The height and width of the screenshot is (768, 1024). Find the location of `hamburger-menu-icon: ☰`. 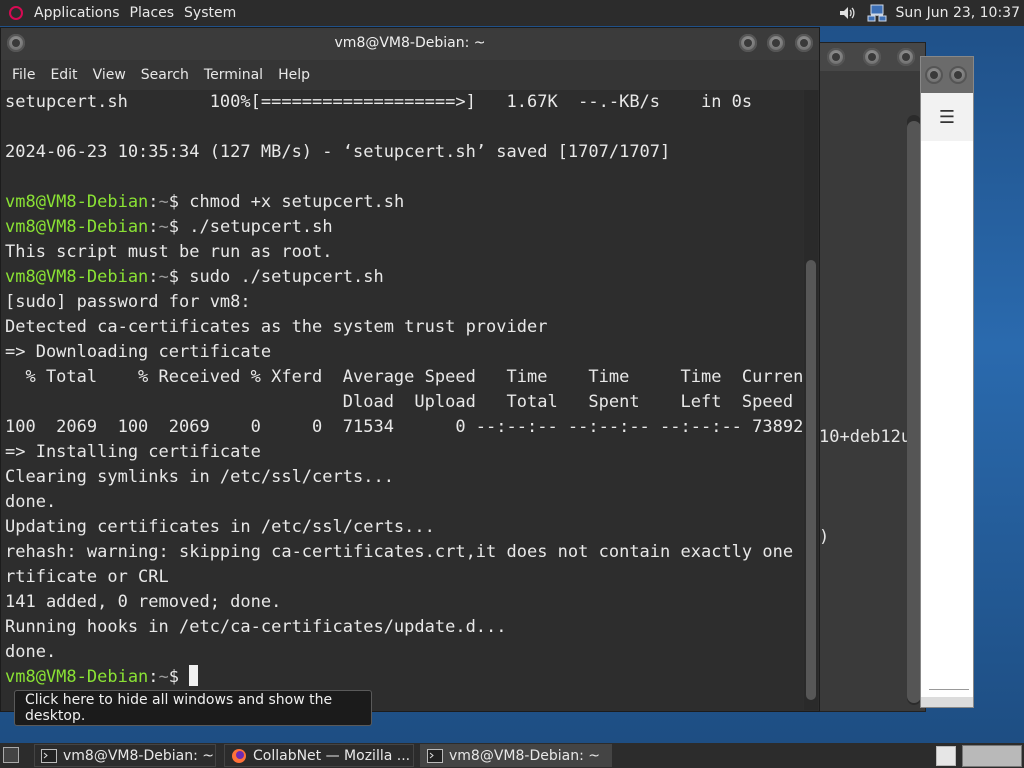

hamburger-menu-icon: ☰ is located at coordinates (947, 117).